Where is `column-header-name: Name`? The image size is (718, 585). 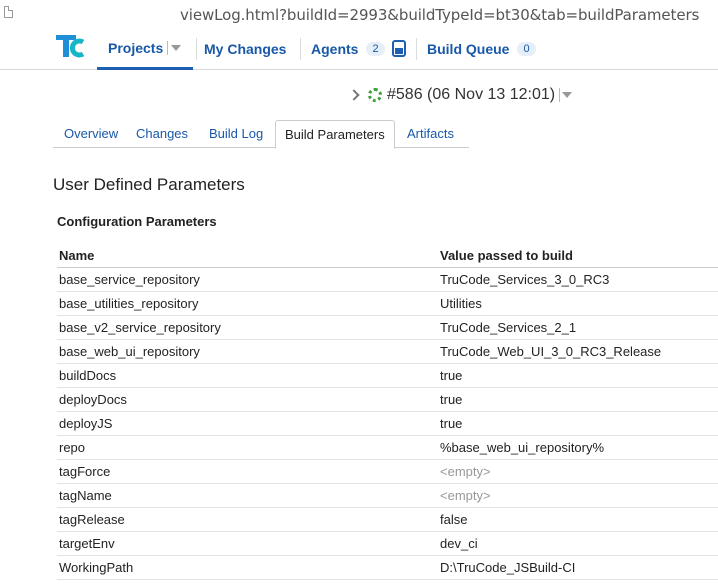
column-header-name: Name is located at coordinates (247, 256).